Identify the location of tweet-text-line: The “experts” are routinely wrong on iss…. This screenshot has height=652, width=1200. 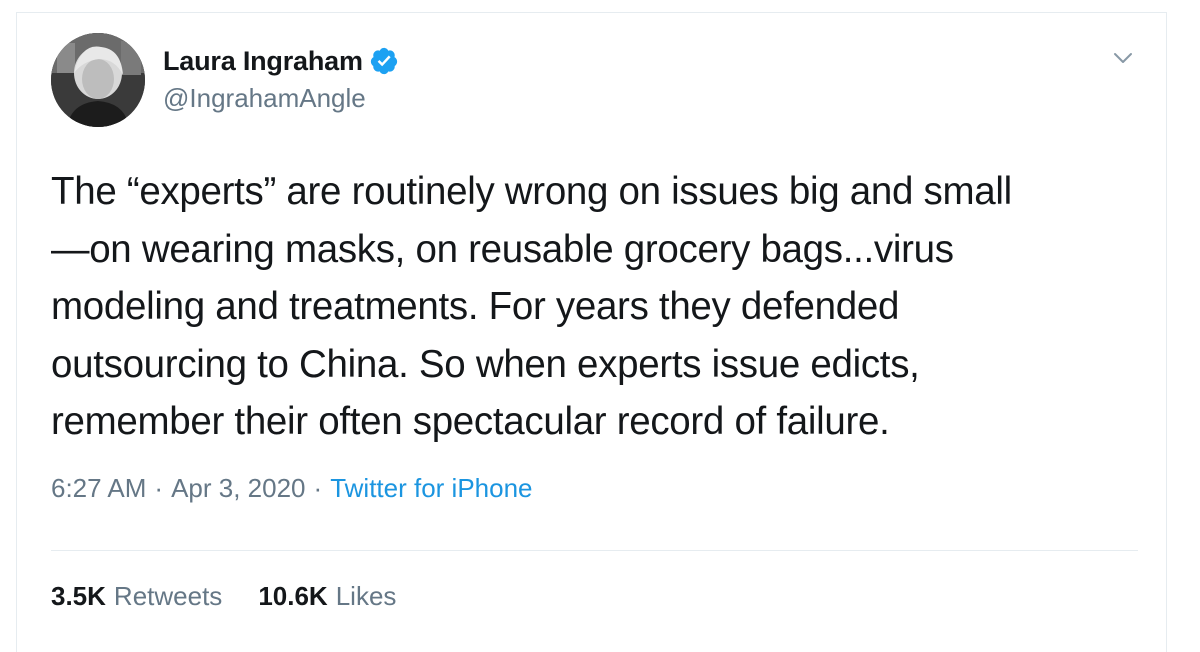
(531, 191).